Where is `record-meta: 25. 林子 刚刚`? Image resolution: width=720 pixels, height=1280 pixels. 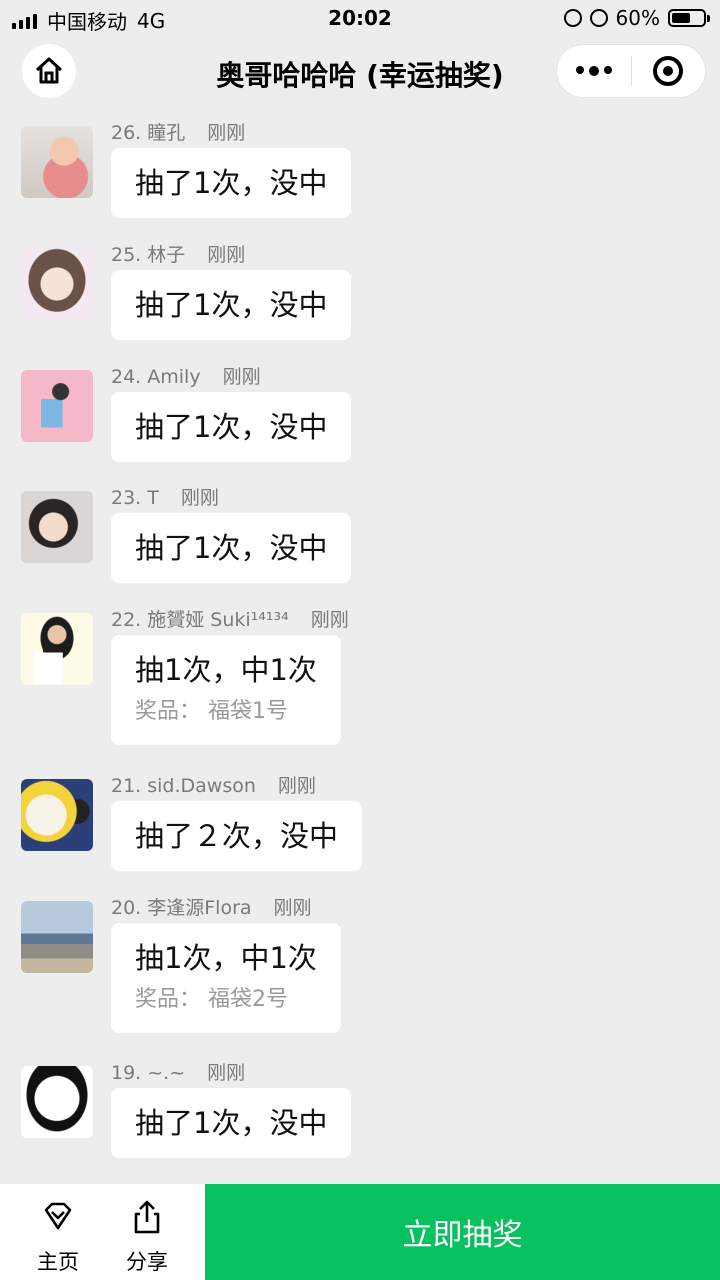
record-meta: 25. 林子 刚刚 is located at coordinates (415, 255).